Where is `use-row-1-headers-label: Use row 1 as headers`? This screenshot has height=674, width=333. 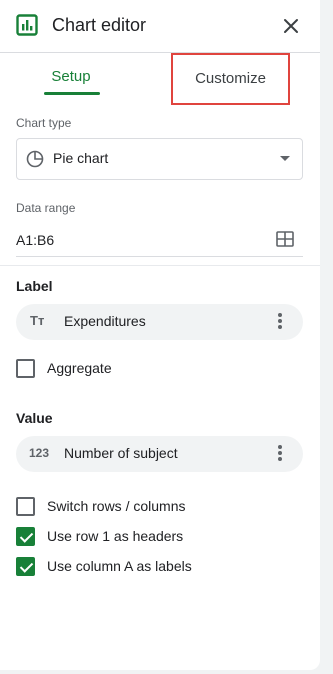 use-row-1-headers-label: Use row 1 as headers is located at coordinates (115, 536).